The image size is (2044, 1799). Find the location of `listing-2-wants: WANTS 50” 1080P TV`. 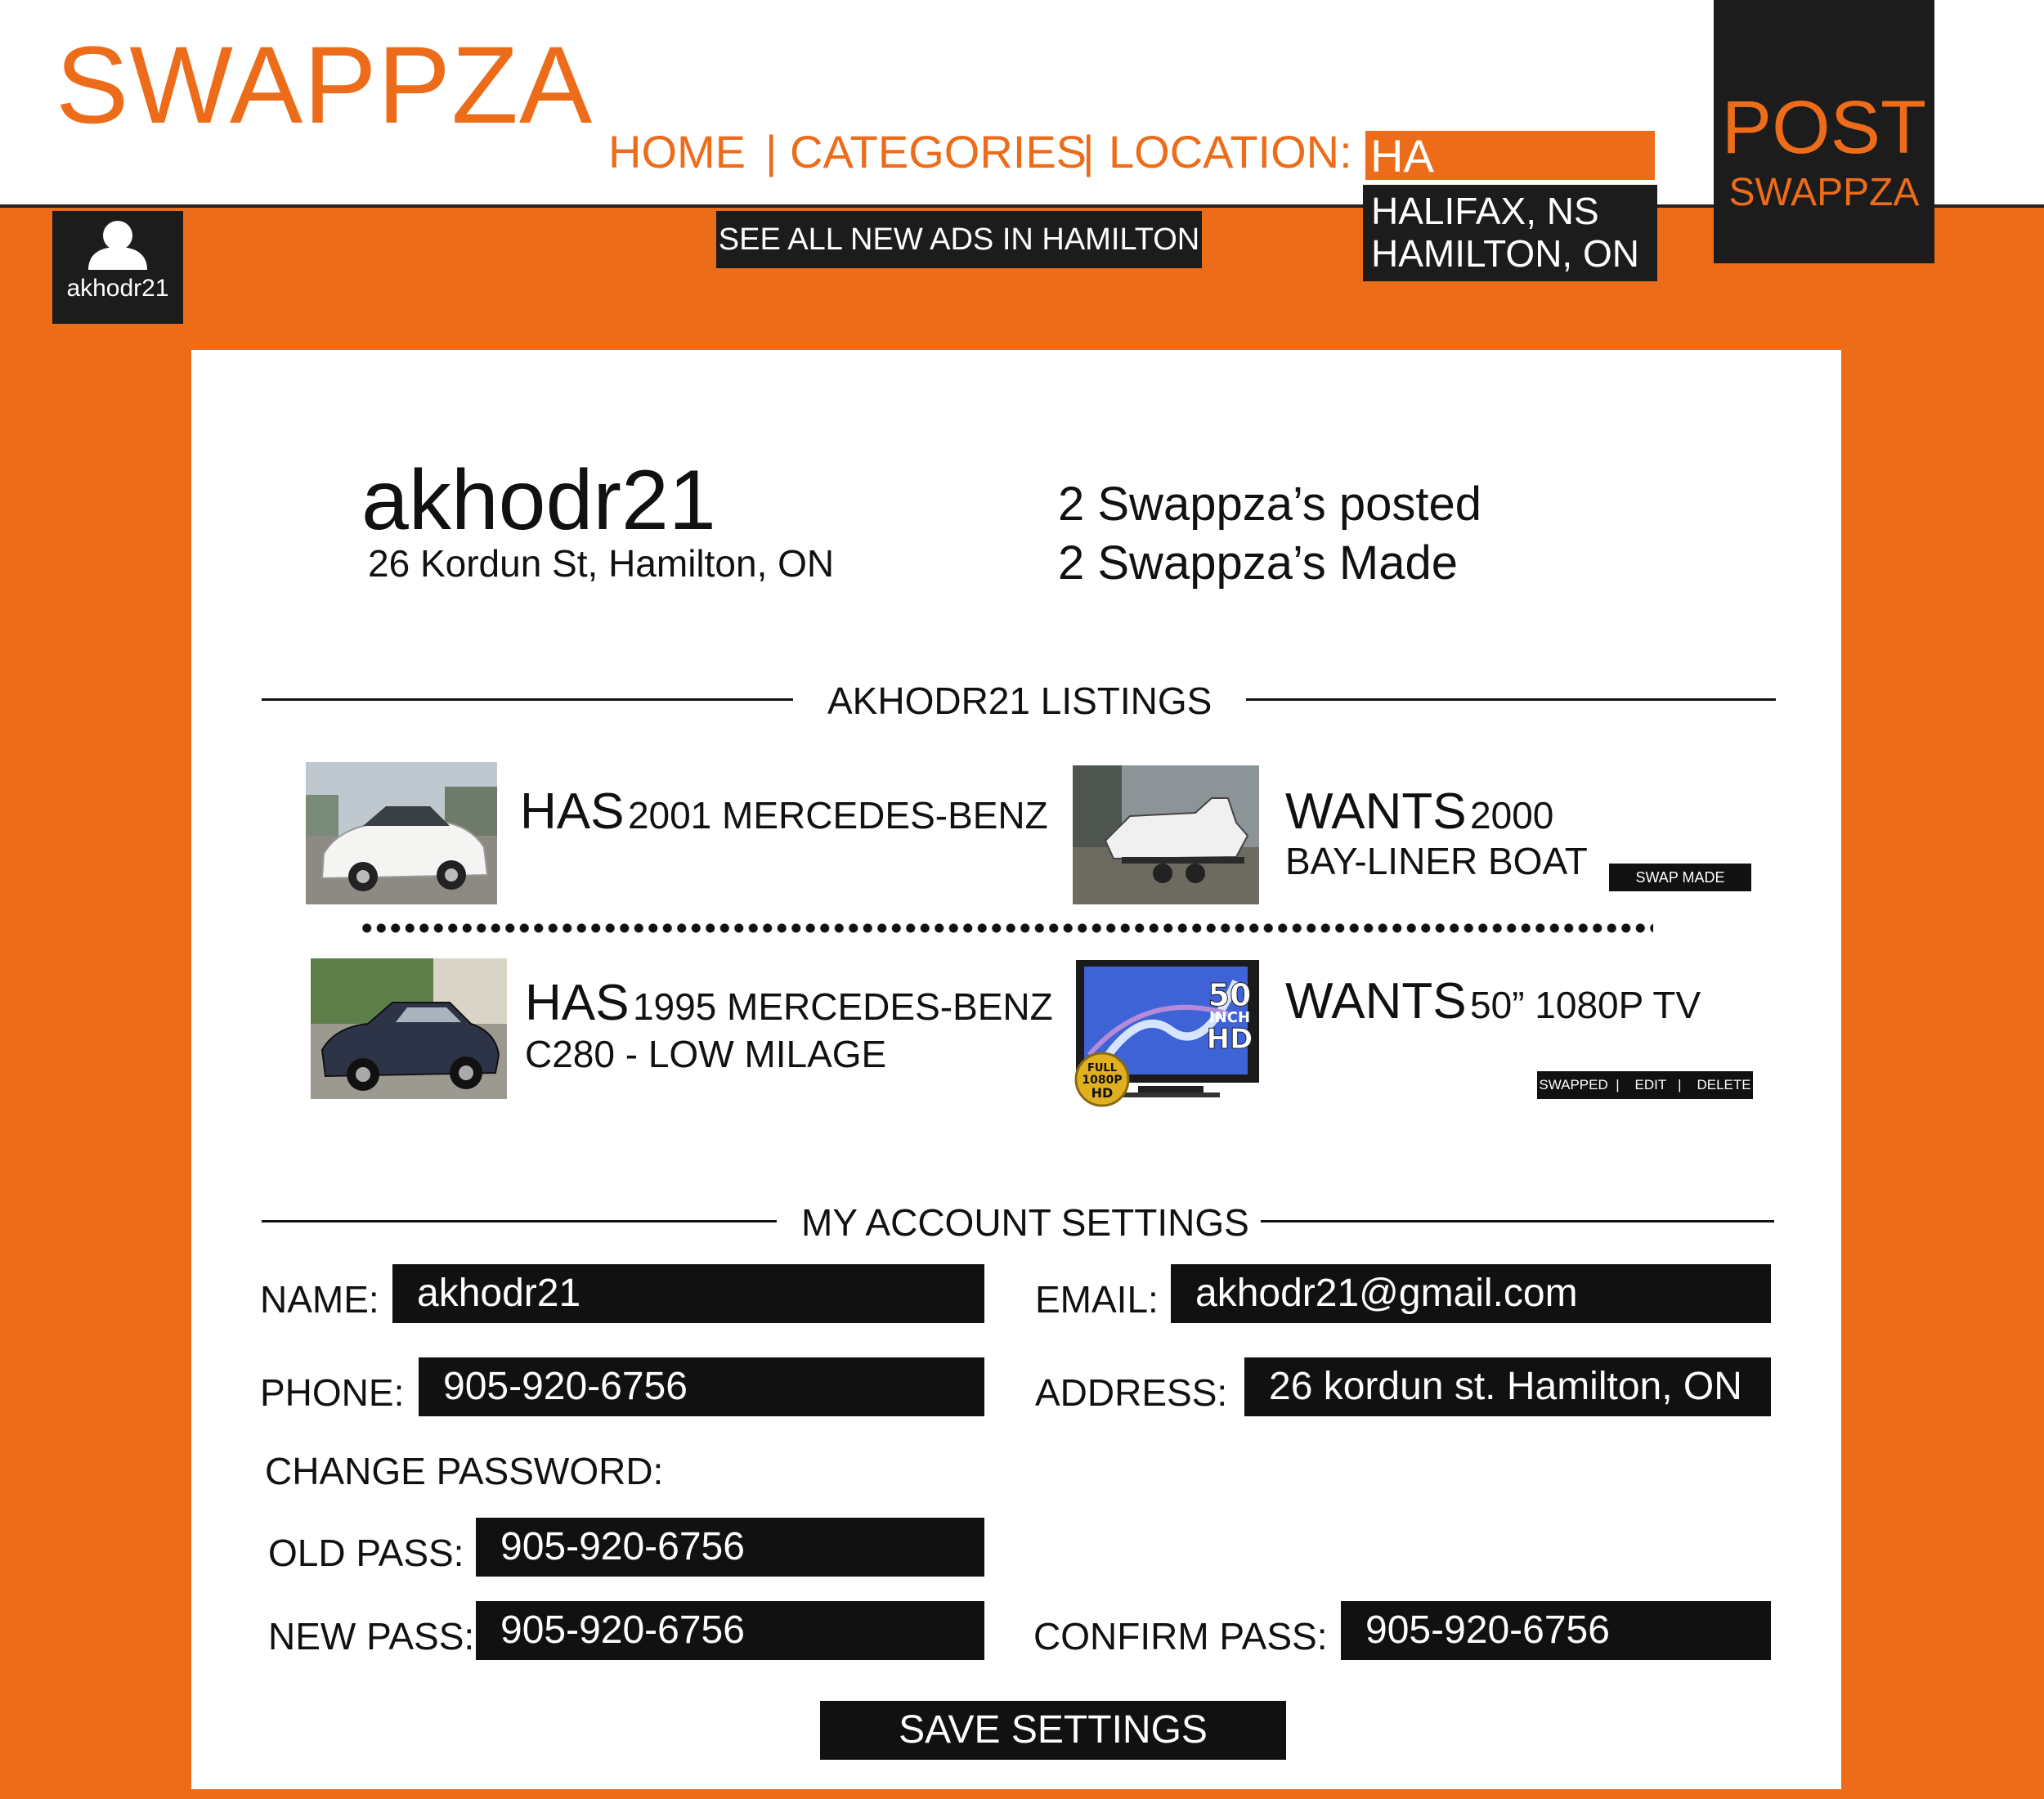

listing-2-wants: WANTS 50” 1080P TV is located at coordinates (1493, 1002).